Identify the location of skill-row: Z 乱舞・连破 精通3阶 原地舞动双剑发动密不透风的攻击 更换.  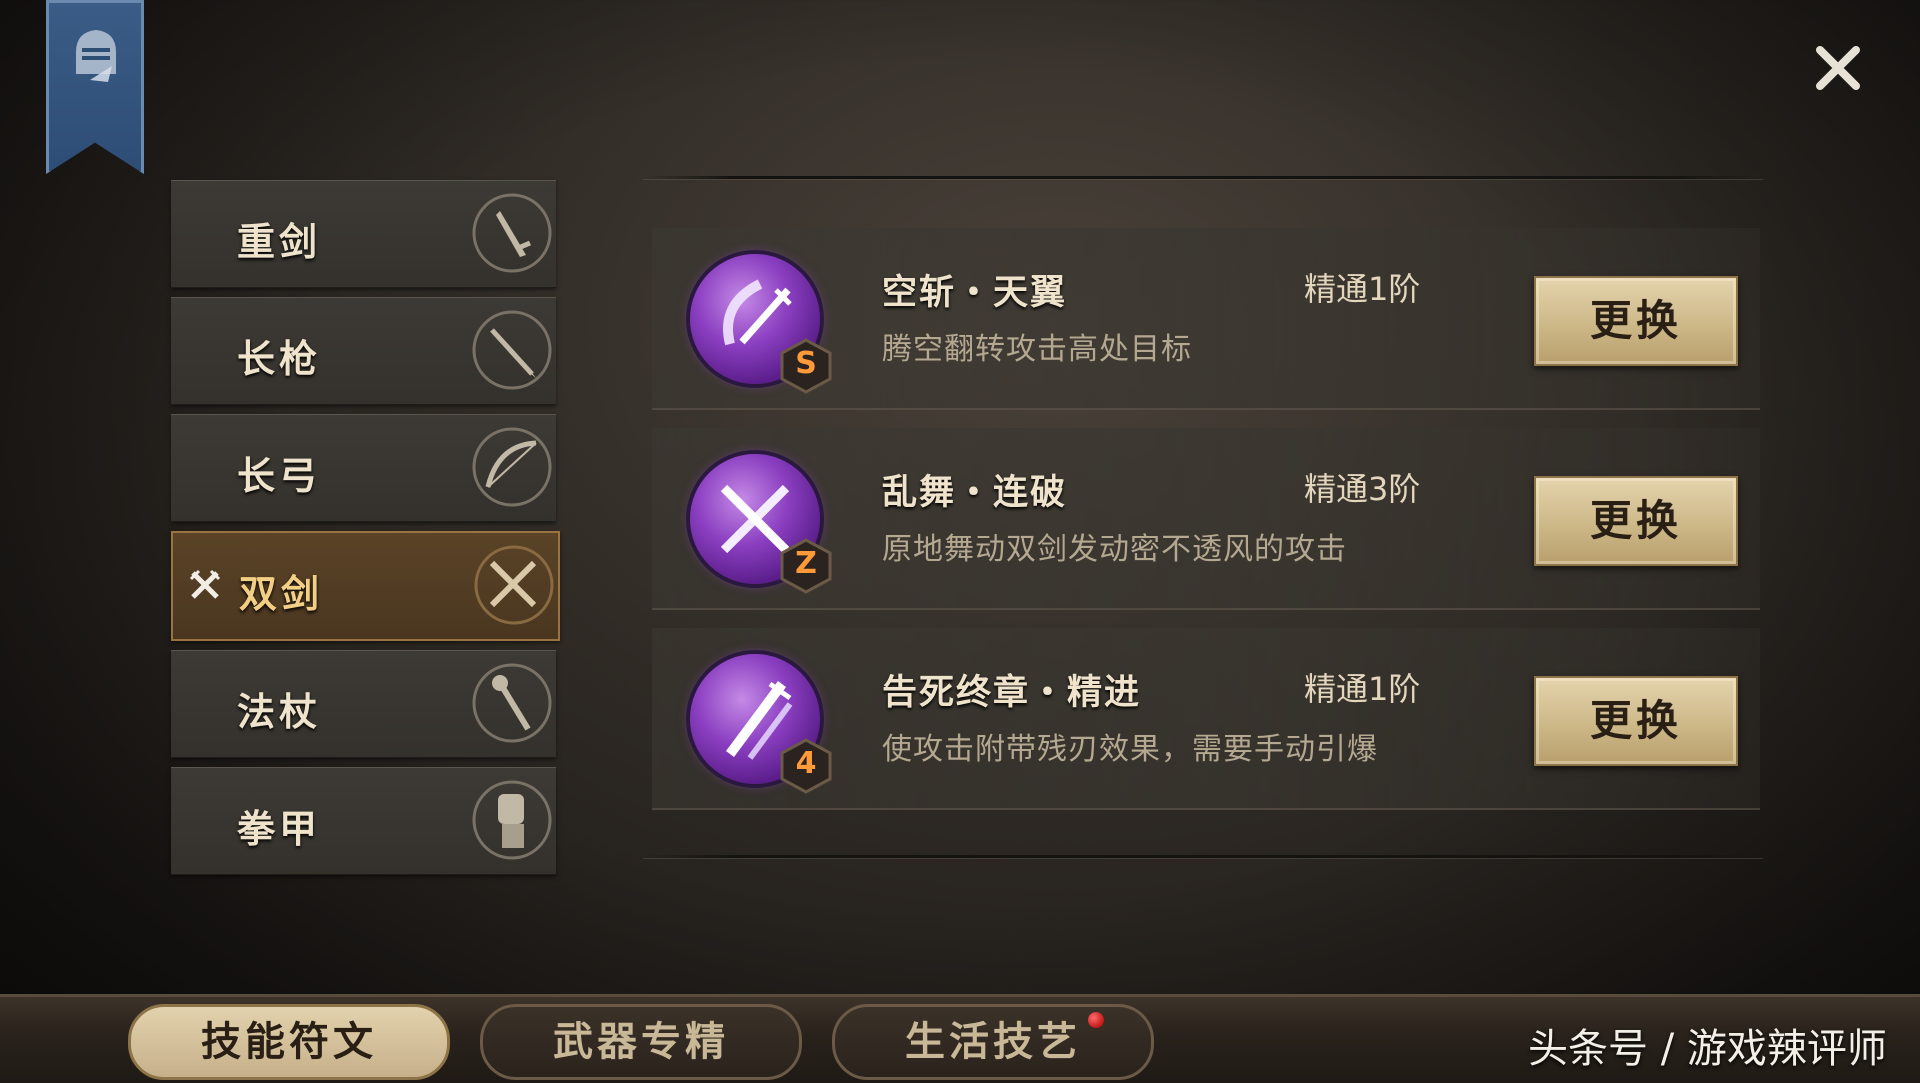
(1206, 519).